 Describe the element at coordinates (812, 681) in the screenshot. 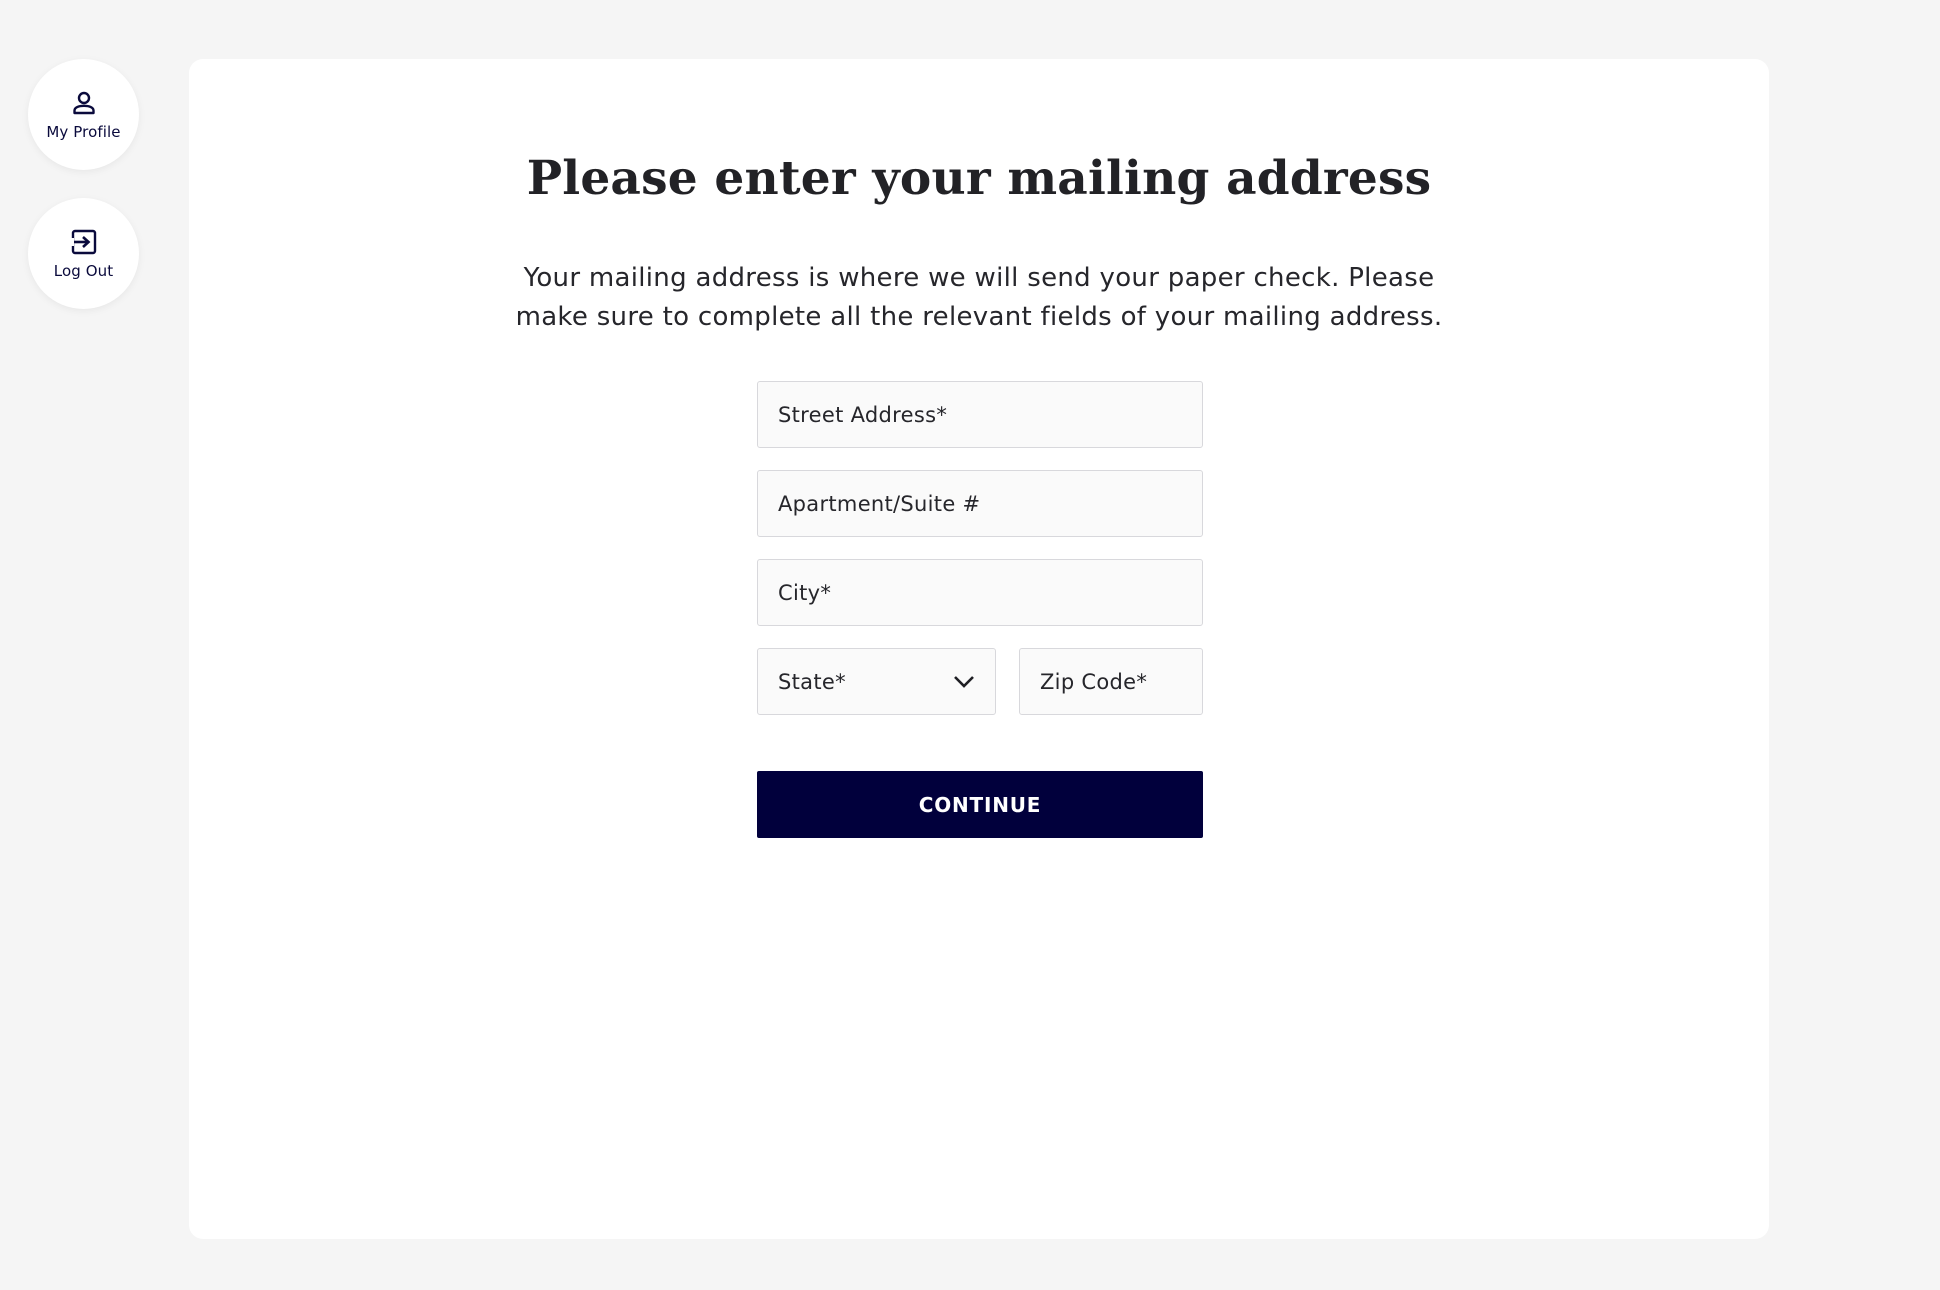

I see `state-select-label: State*` at that location.